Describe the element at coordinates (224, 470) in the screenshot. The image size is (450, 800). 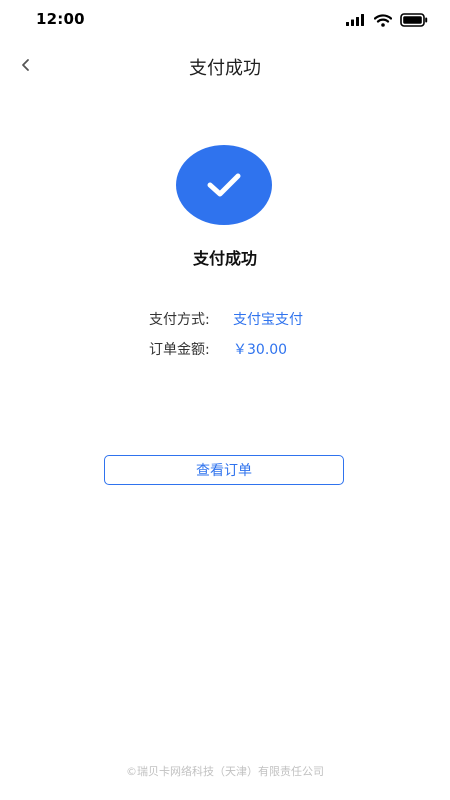
I see `view-order-button: 查看订单` at that location.